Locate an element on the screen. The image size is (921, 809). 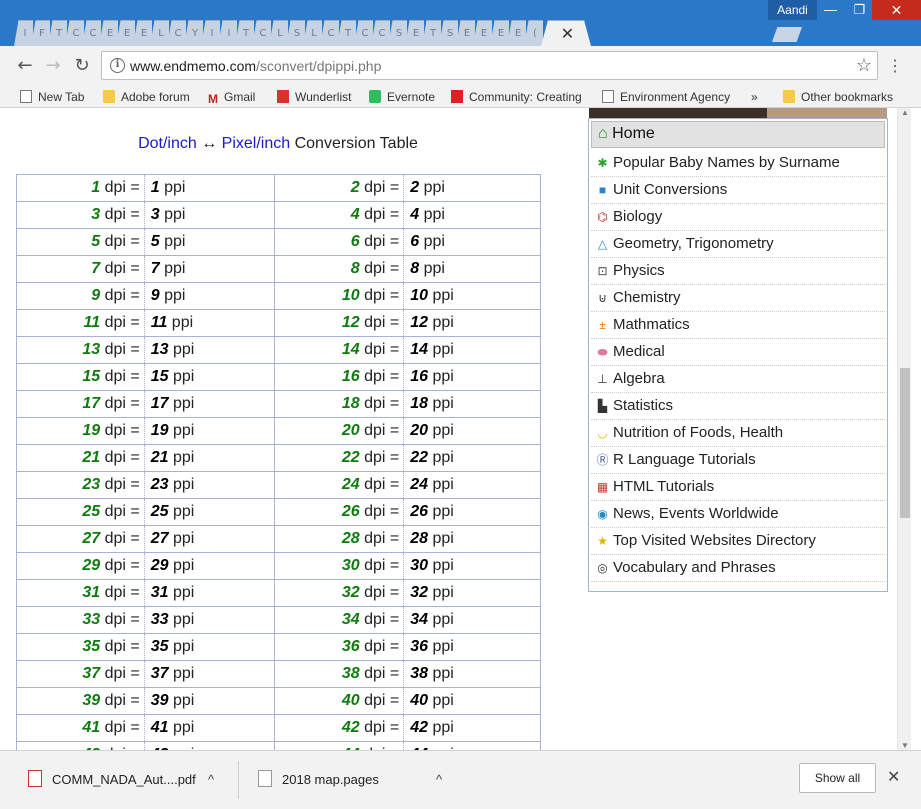
sidebar-item: ■ Unit Conversions is located at coordinates (738, 190).